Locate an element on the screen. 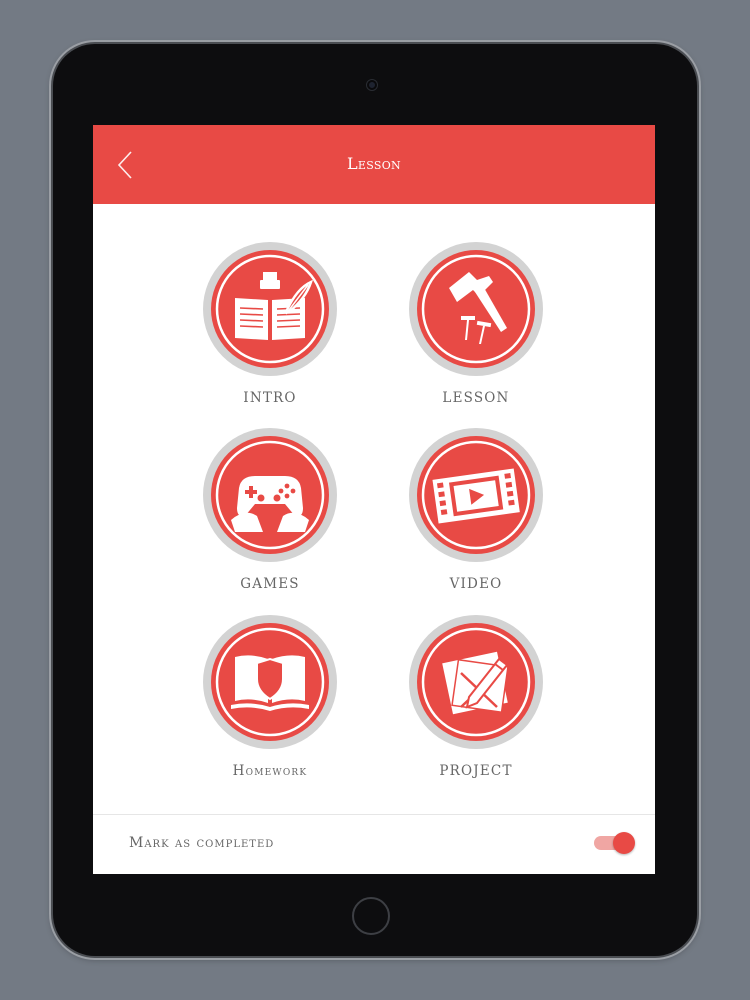 The height and width of the screenshot is (1000, 750). pencil-paper-icon is located at coordinates (476, 682).